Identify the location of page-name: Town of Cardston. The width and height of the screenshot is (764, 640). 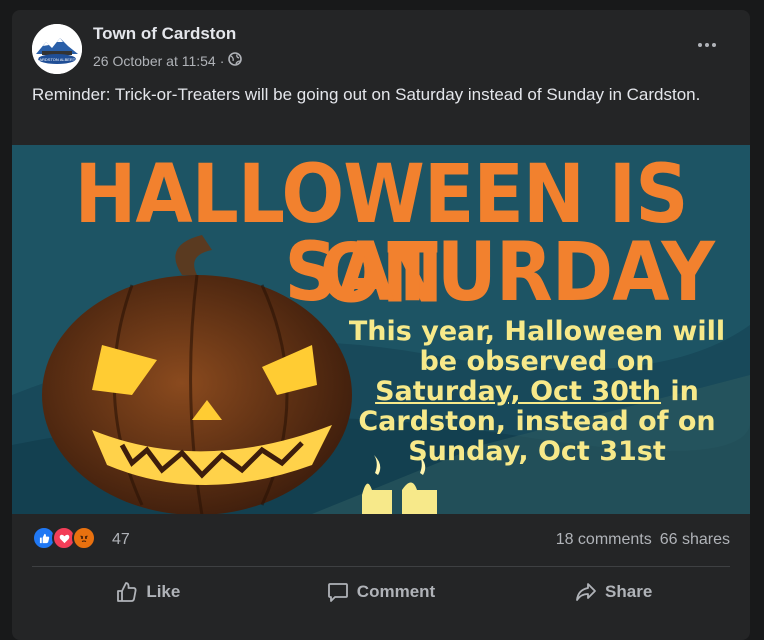
(164, 34).